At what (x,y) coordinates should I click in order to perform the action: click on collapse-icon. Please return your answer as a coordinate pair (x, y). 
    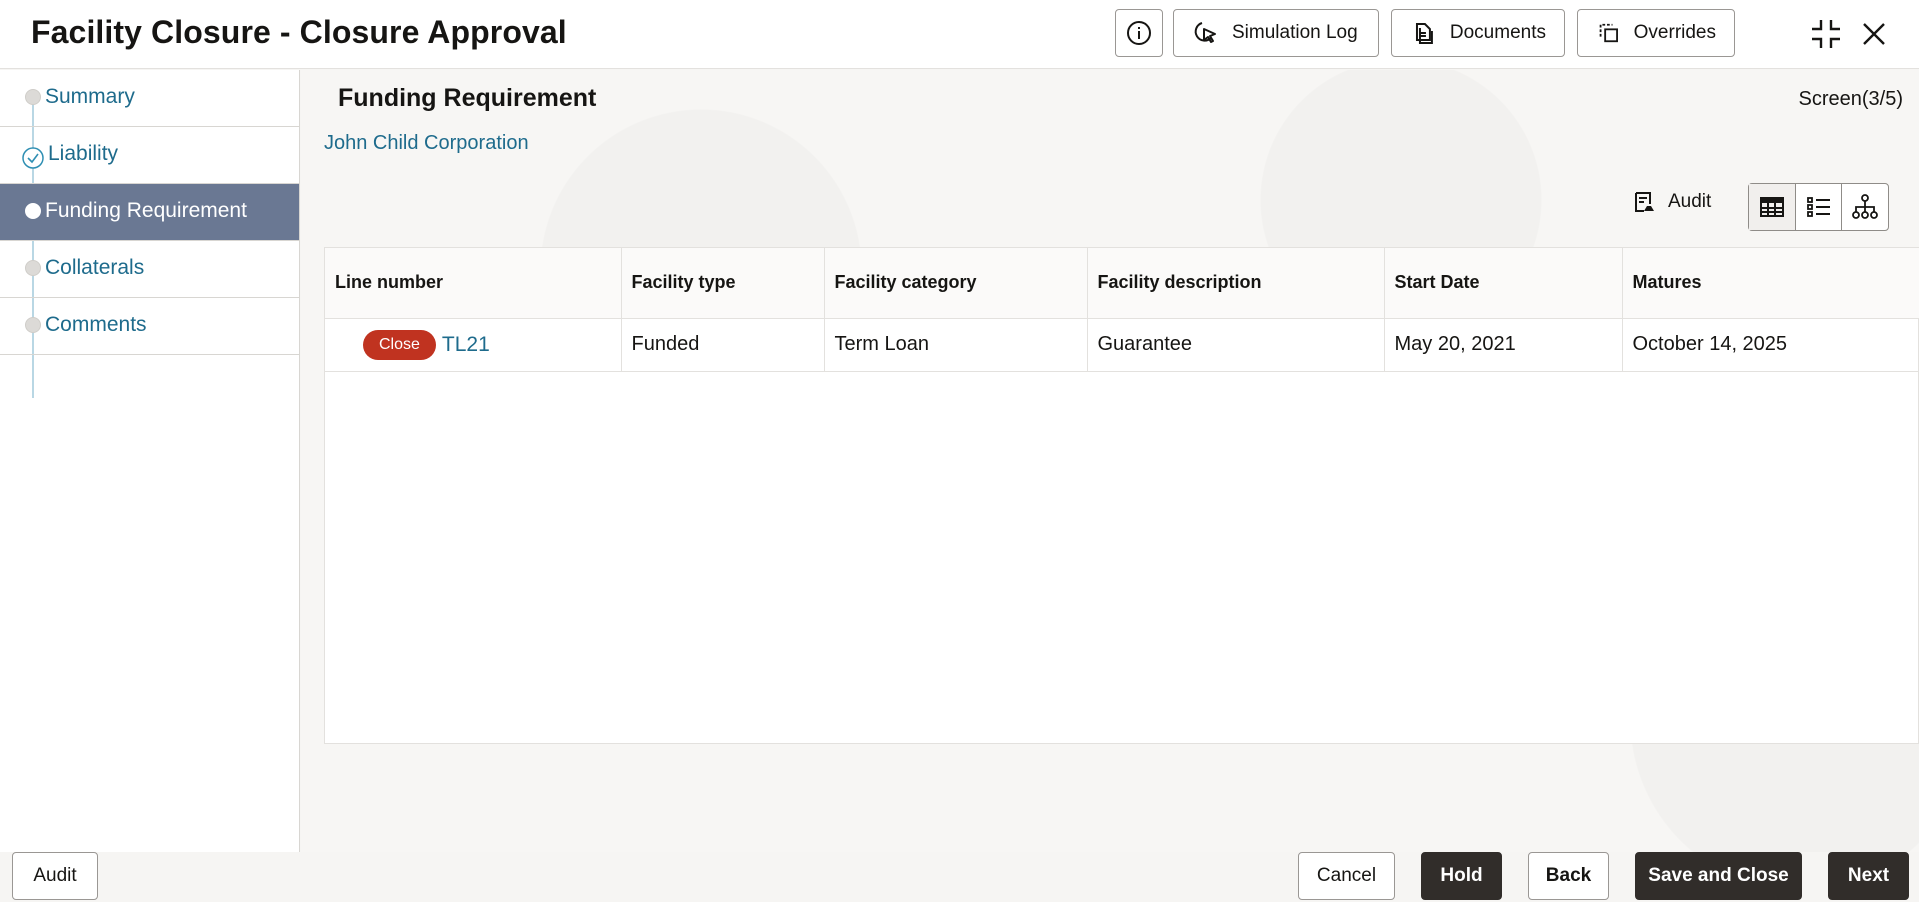
    Looking at the image, I should click on (1826, 34).